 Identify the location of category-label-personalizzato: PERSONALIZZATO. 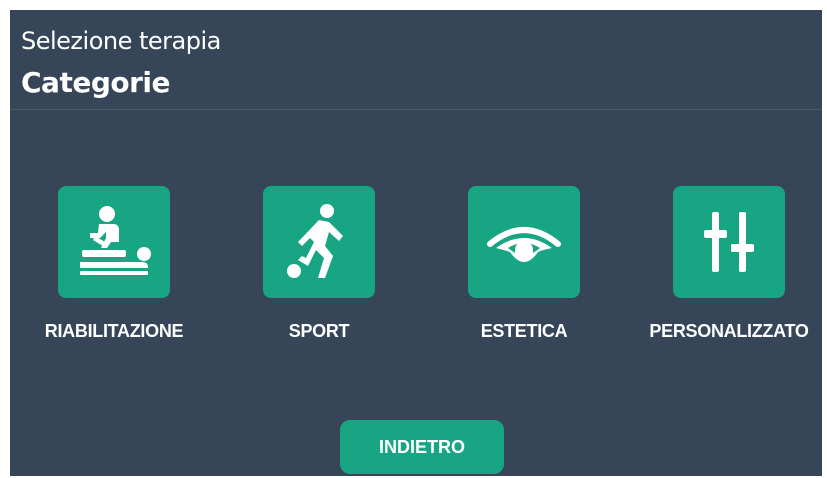
(729, 331).